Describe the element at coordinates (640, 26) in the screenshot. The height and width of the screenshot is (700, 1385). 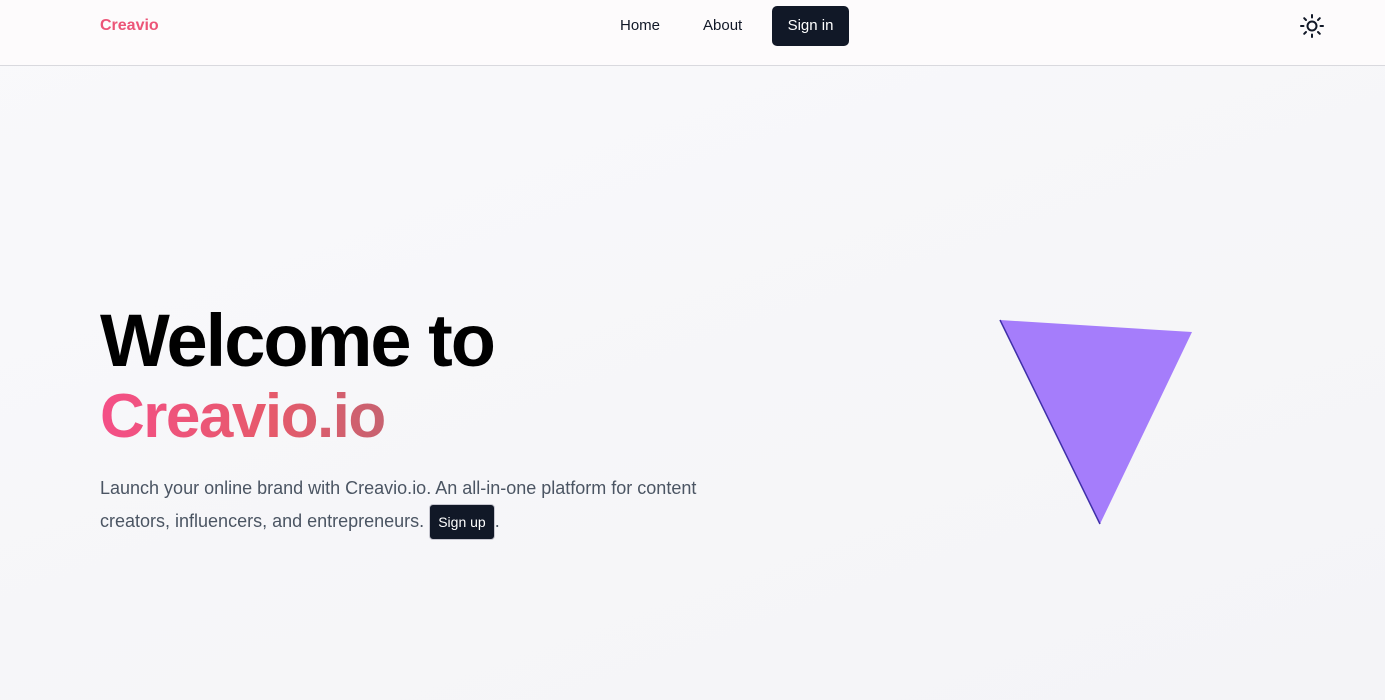
I see `nav-link-home: Home` at that location.